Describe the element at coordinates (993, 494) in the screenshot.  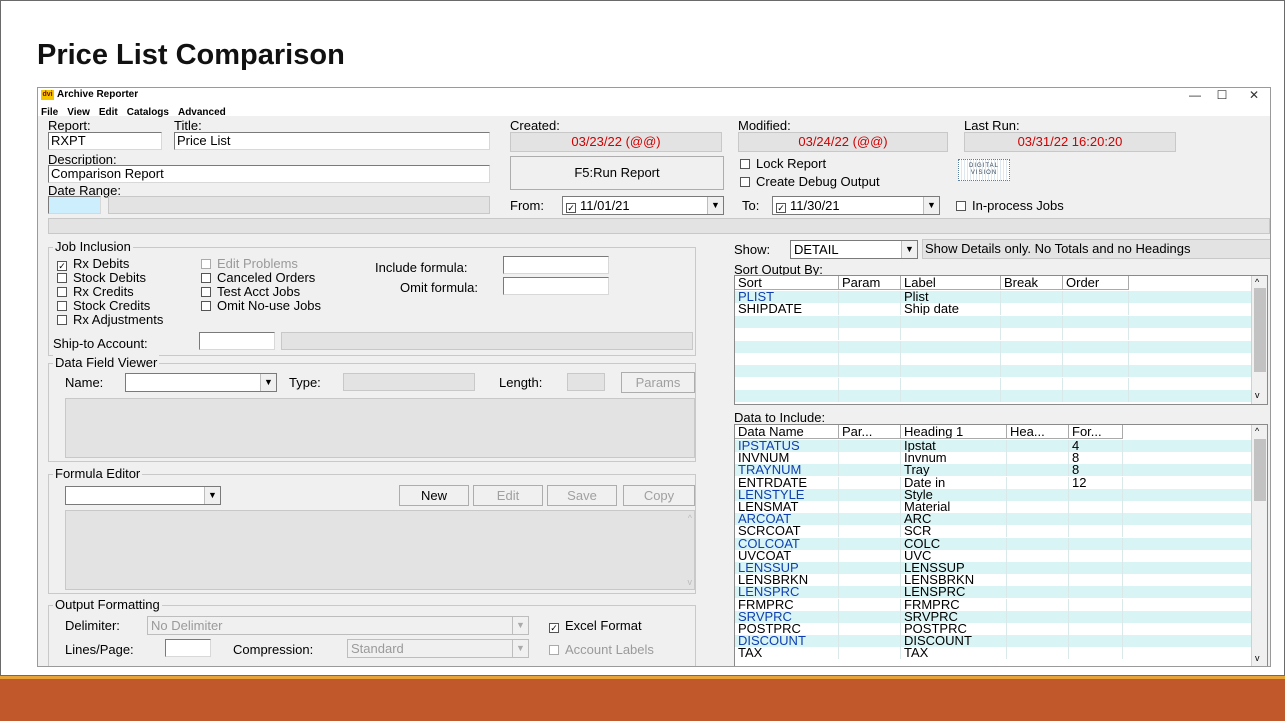
I see `data-row: LENSTYLE Style` at that location.